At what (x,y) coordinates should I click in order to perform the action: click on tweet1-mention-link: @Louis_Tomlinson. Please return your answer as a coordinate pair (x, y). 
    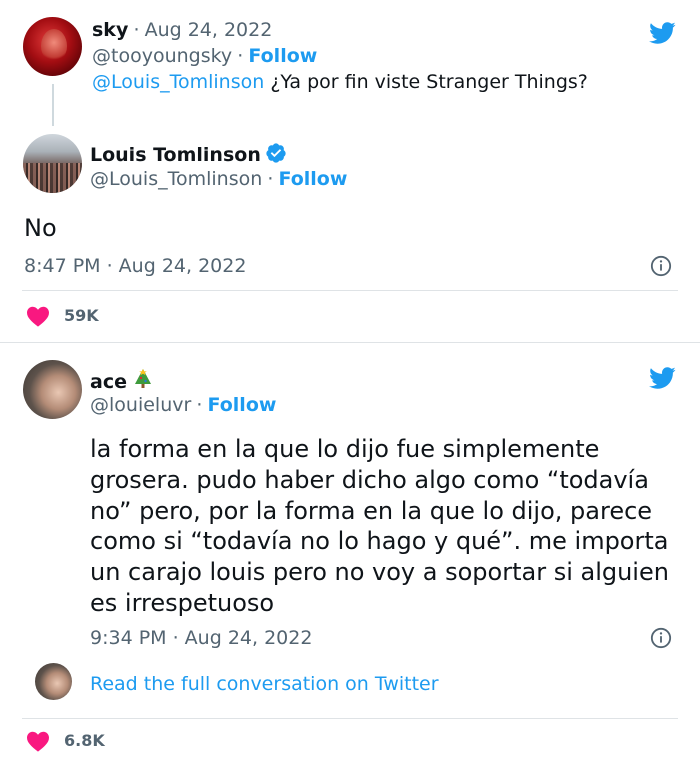
    Looking at the image, I should click on (178, 82).